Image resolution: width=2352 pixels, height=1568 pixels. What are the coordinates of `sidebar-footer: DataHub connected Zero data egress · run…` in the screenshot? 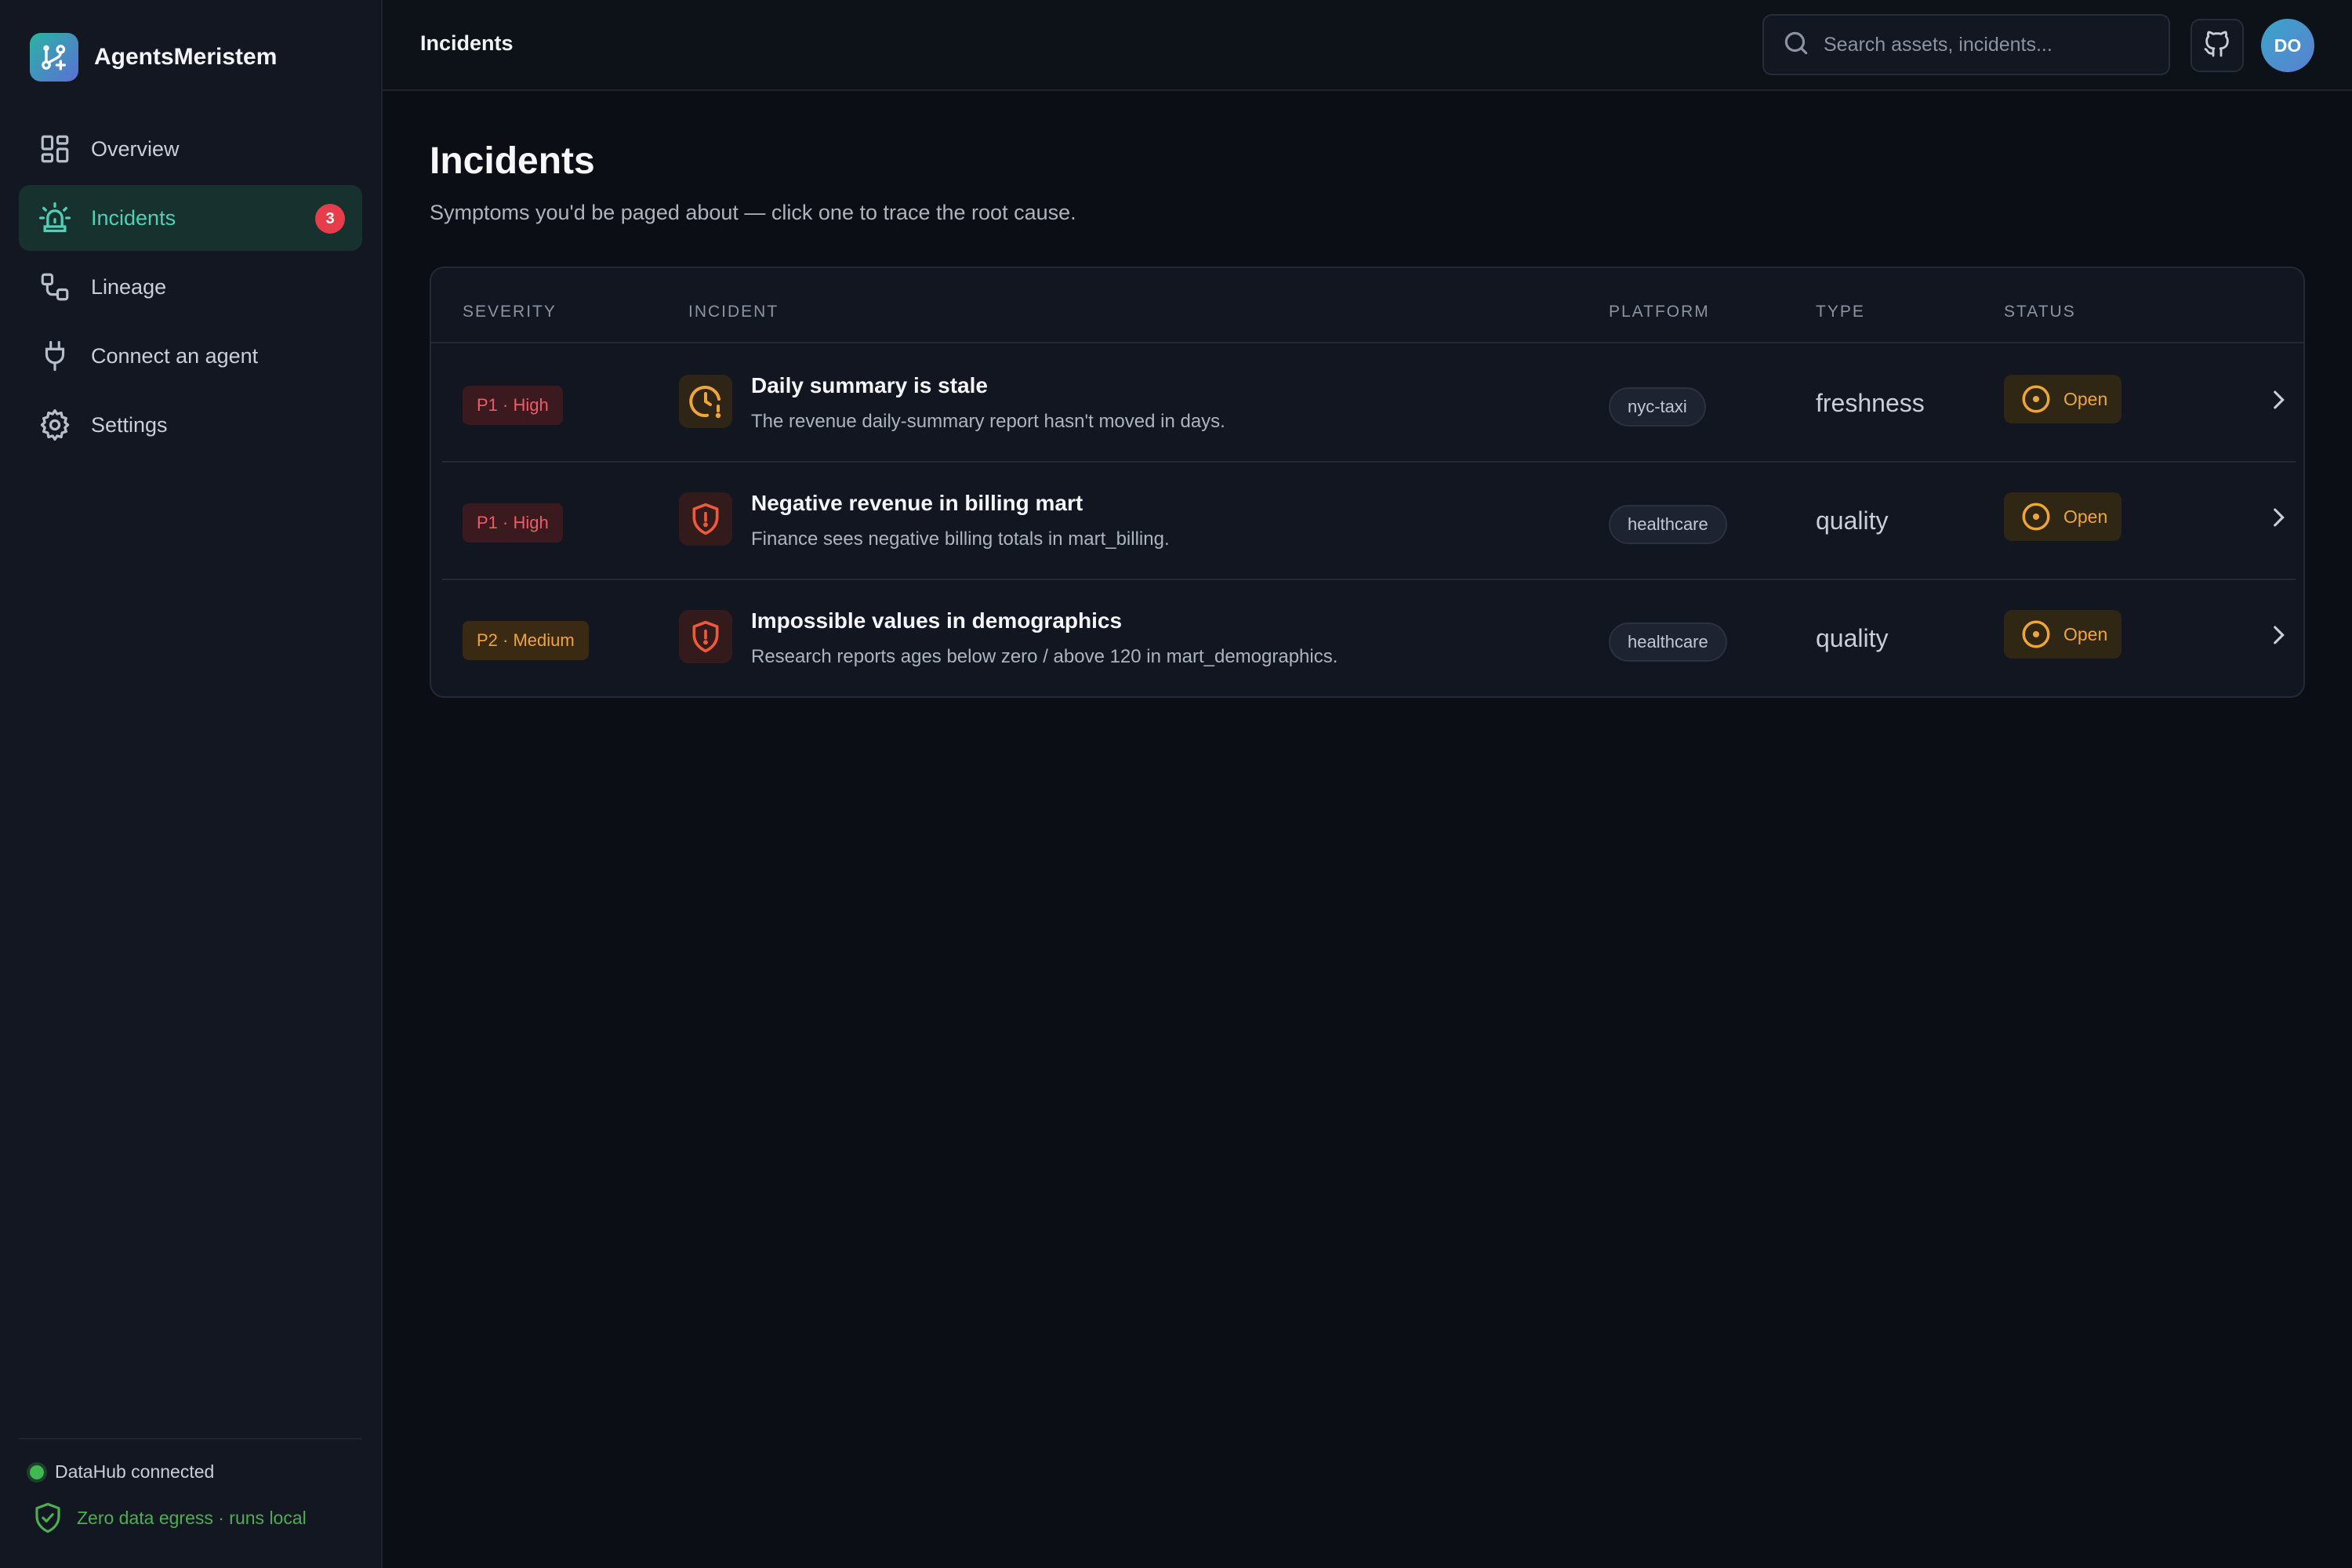 It's located at (190, 1503).